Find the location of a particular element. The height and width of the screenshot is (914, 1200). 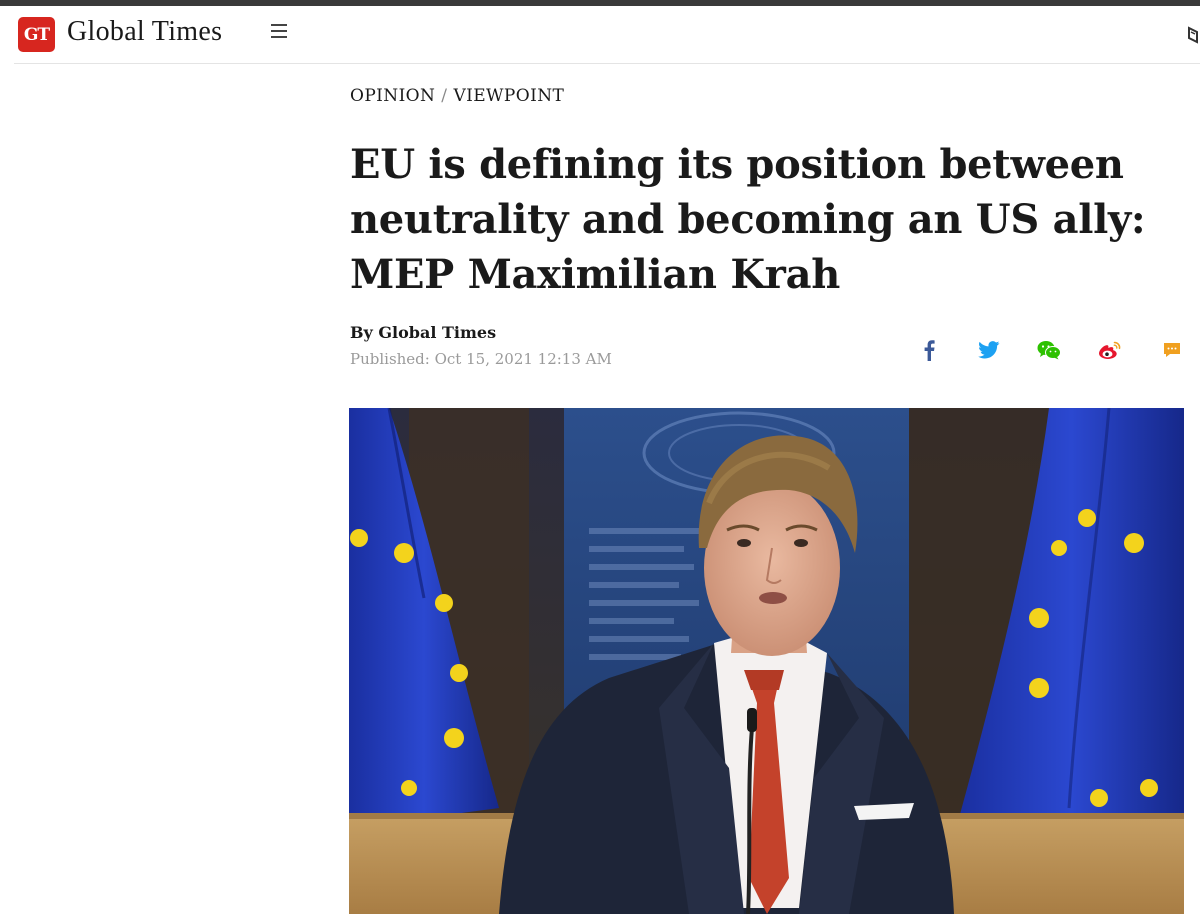

twitter-share-button is located at coordinates (989, 350).